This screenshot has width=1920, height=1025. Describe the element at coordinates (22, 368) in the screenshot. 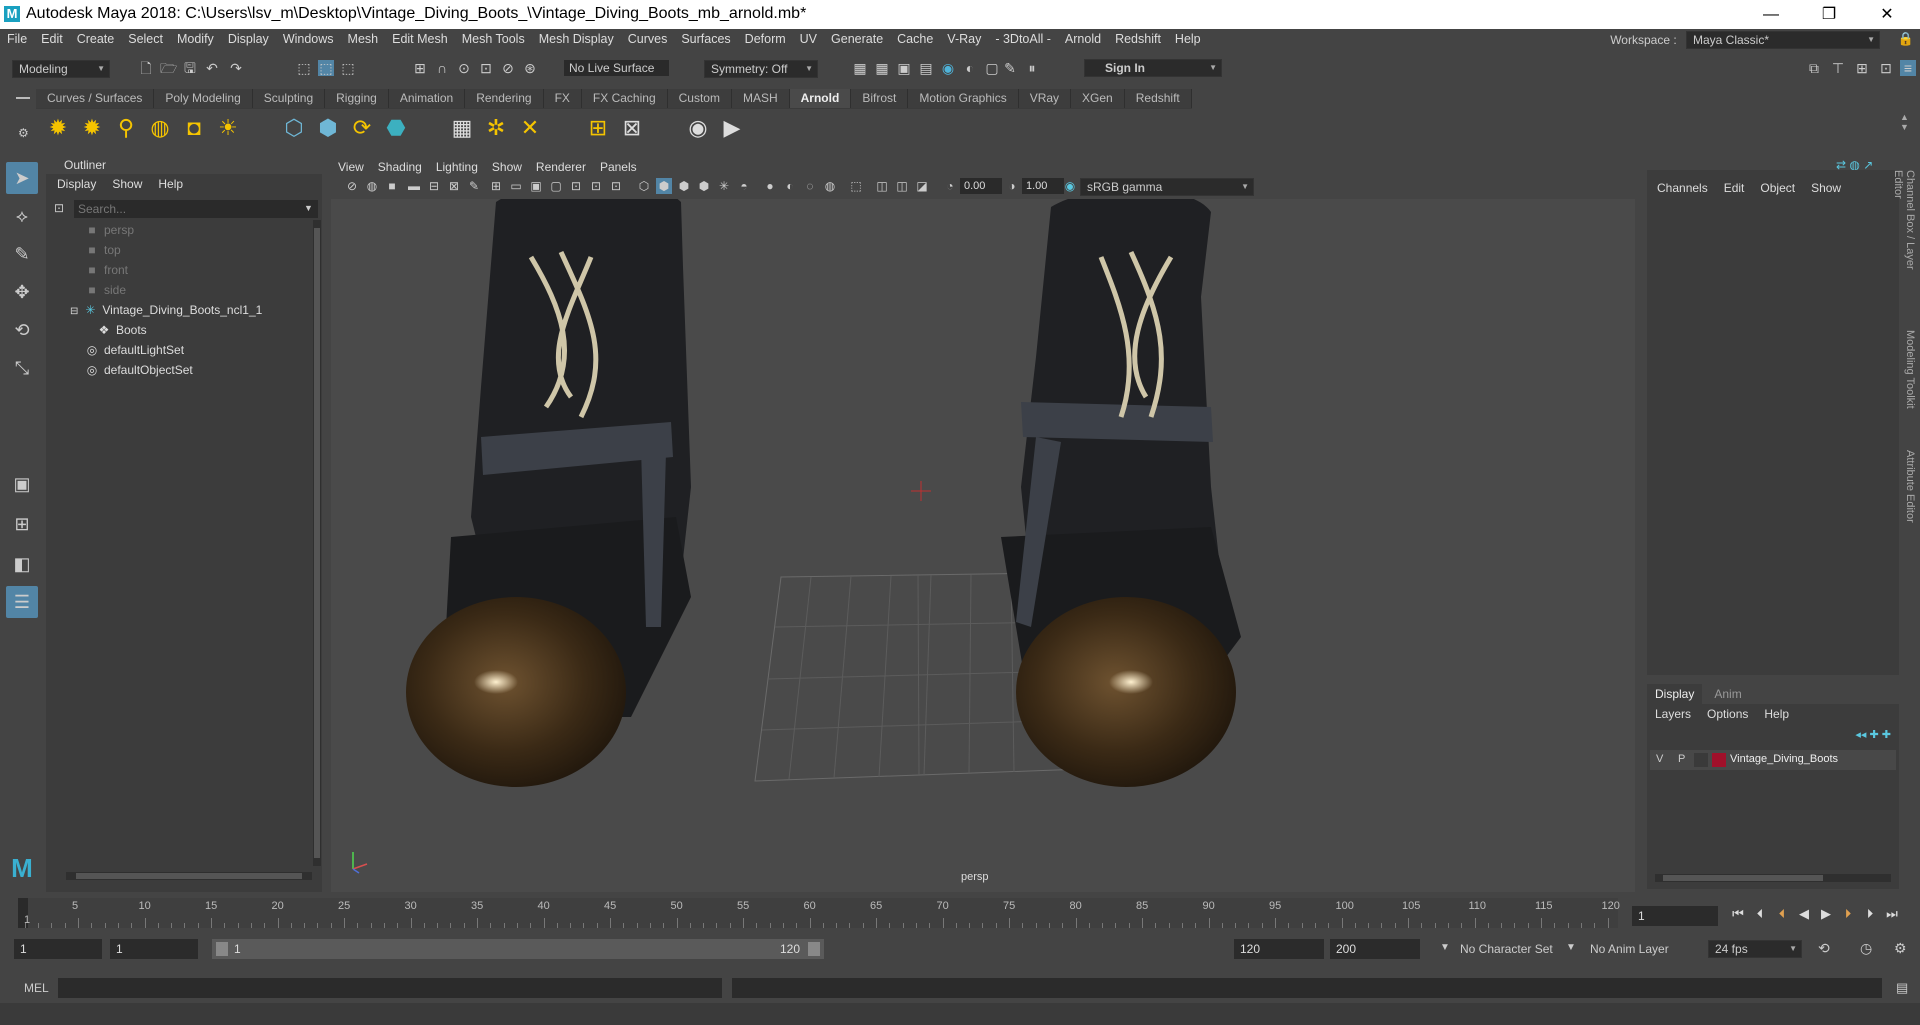

I see `scale-tool-icon: ⤡` at that location.